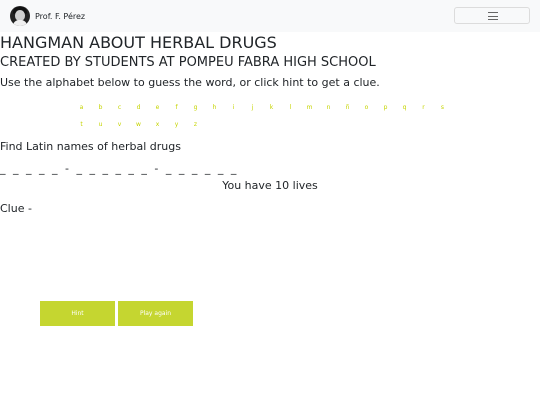 This screenshot has height=405, width=540. What do you see at coordinates (176, 125) in the screenshot?
I see `alphabet-letter: y` at bounding box center [176, 125].